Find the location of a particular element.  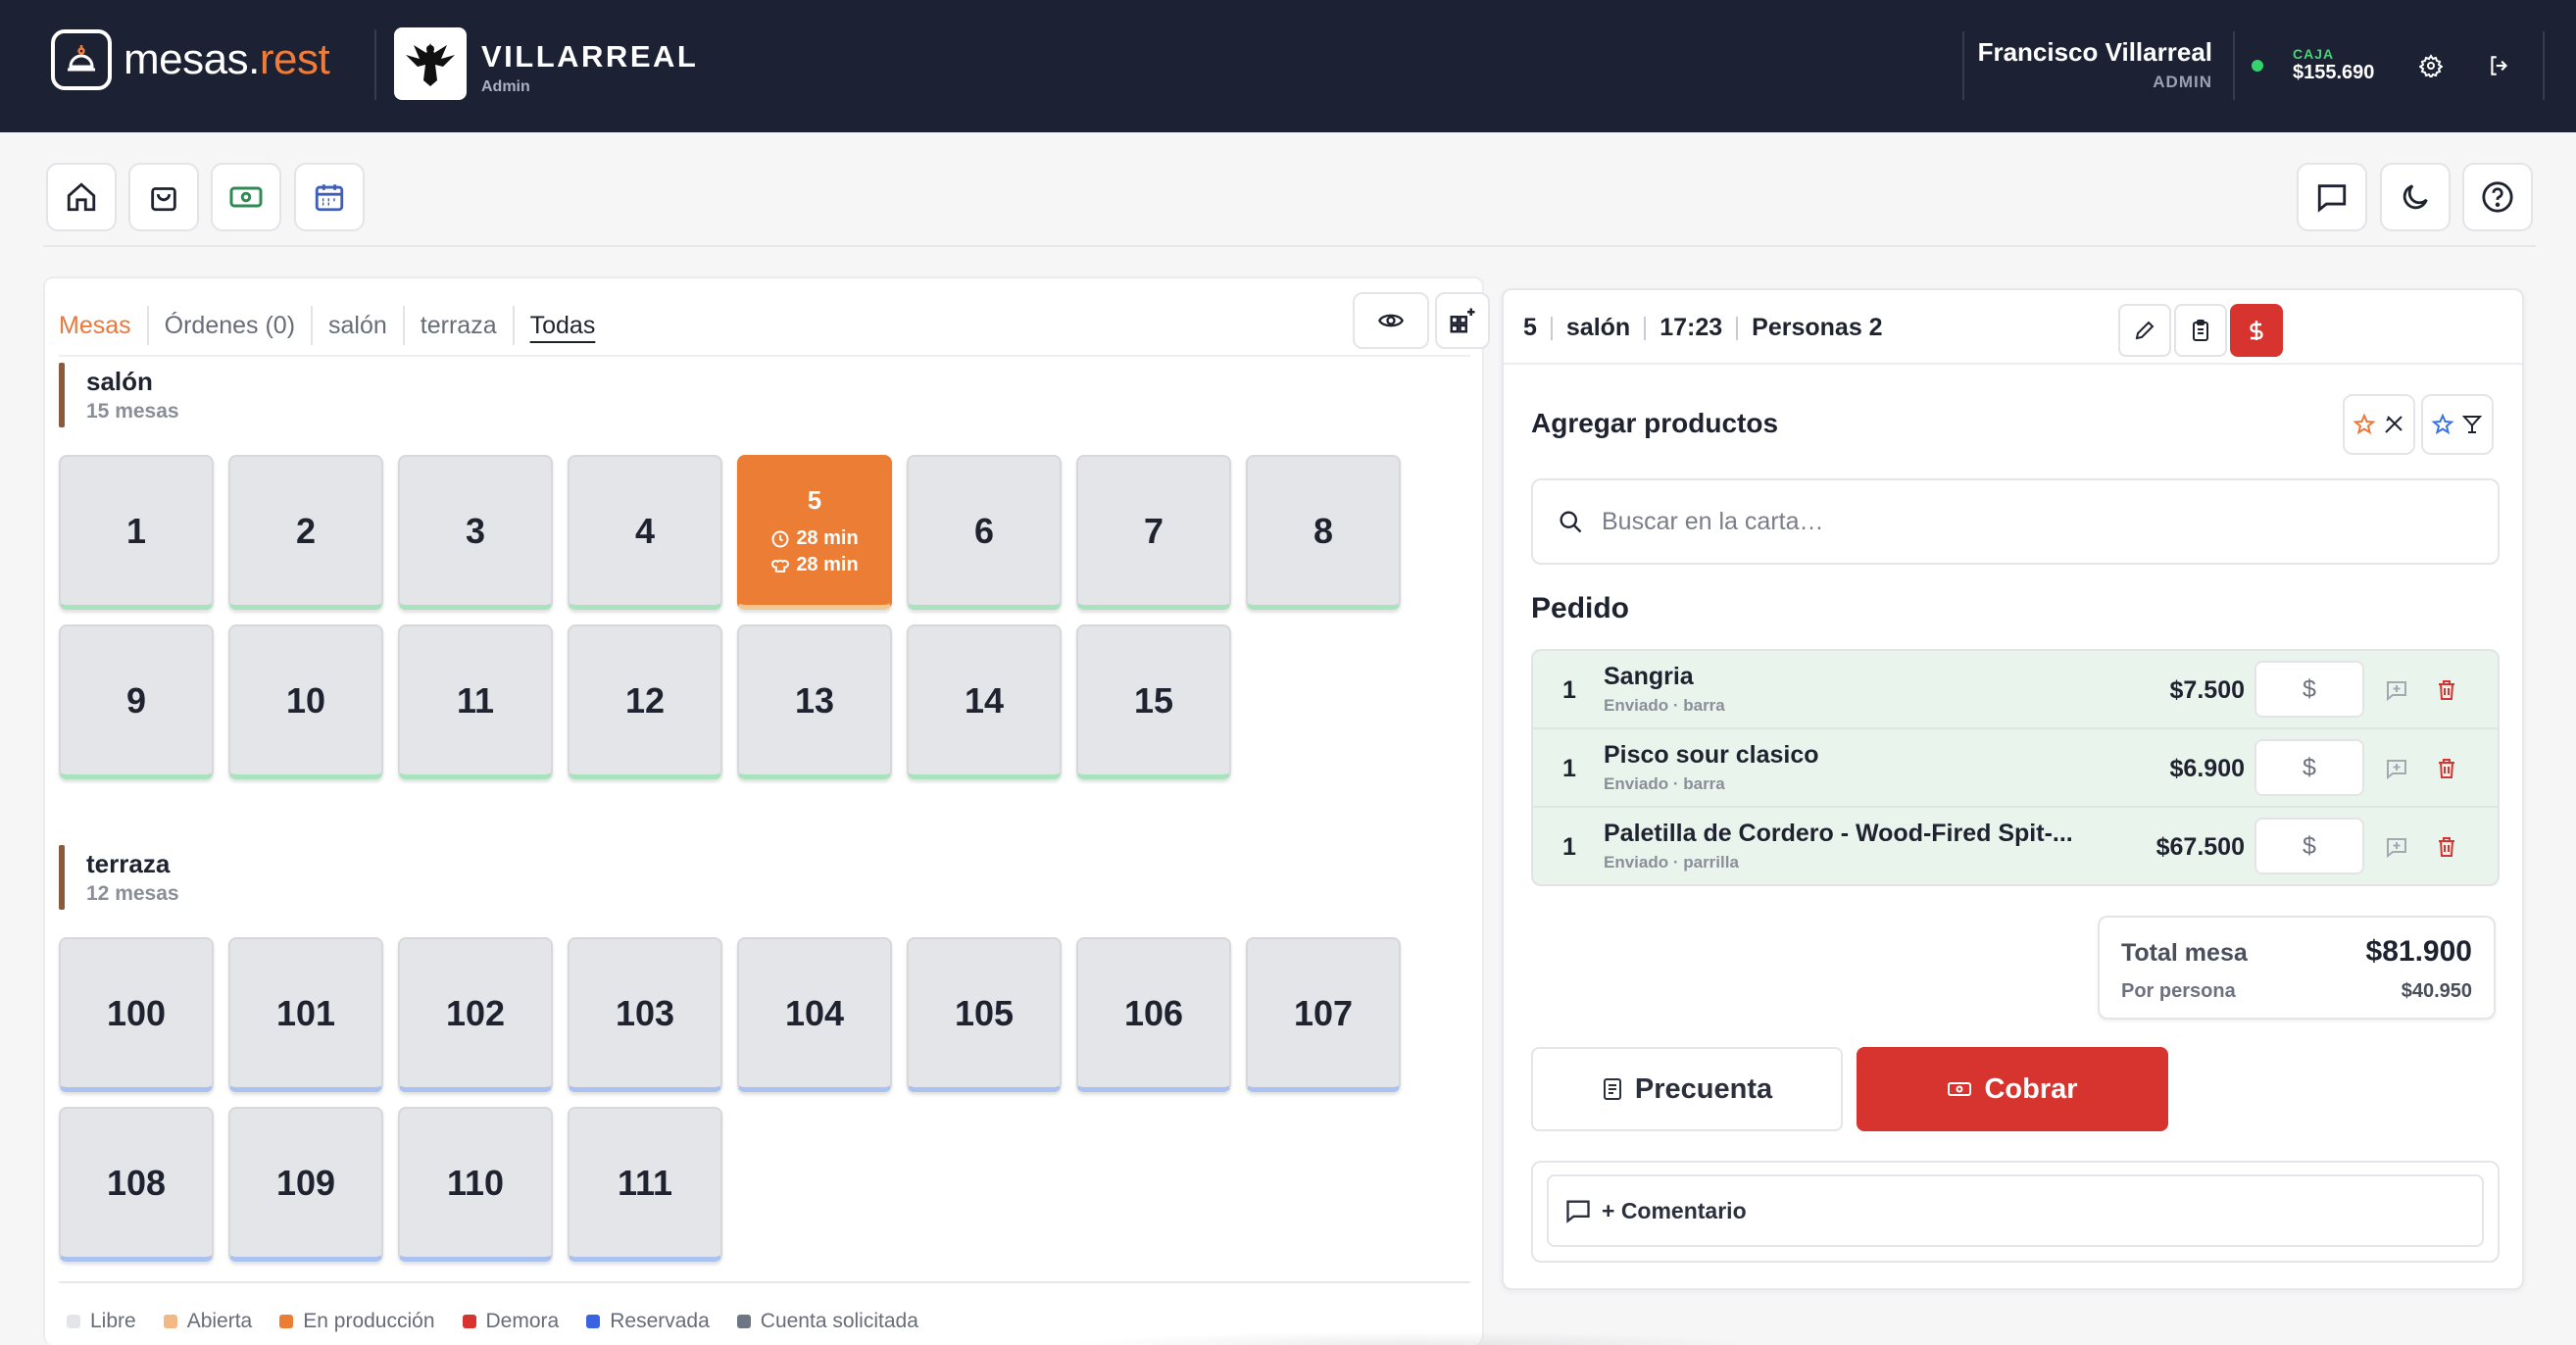

home-button is located at coordinates (81, 197).